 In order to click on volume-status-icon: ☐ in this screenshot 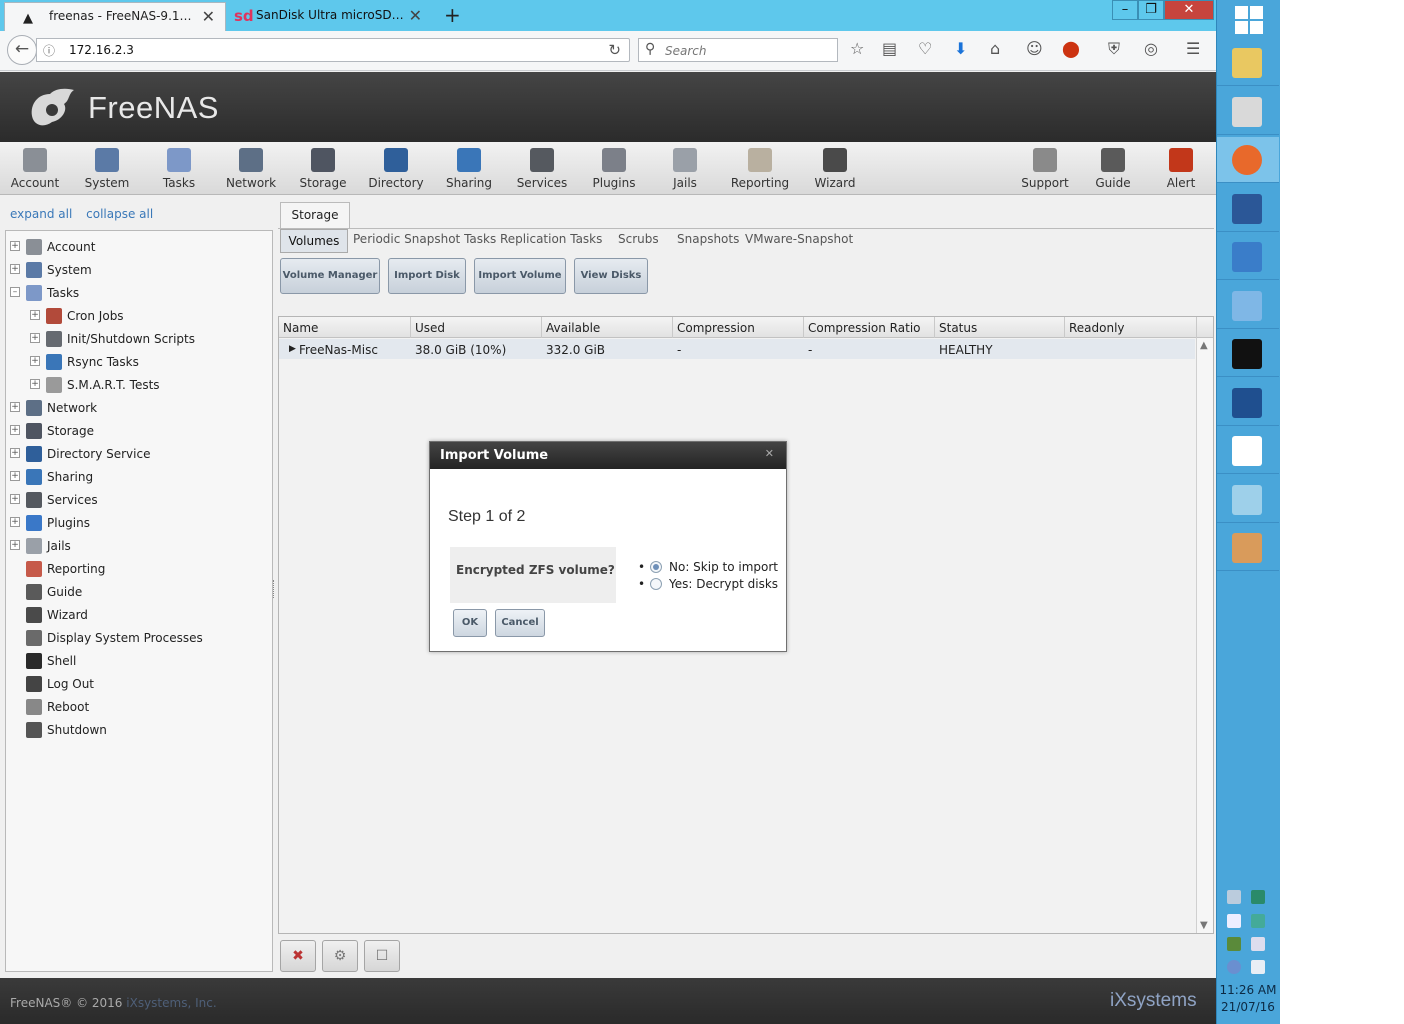, I will do `click(382, 956)`.